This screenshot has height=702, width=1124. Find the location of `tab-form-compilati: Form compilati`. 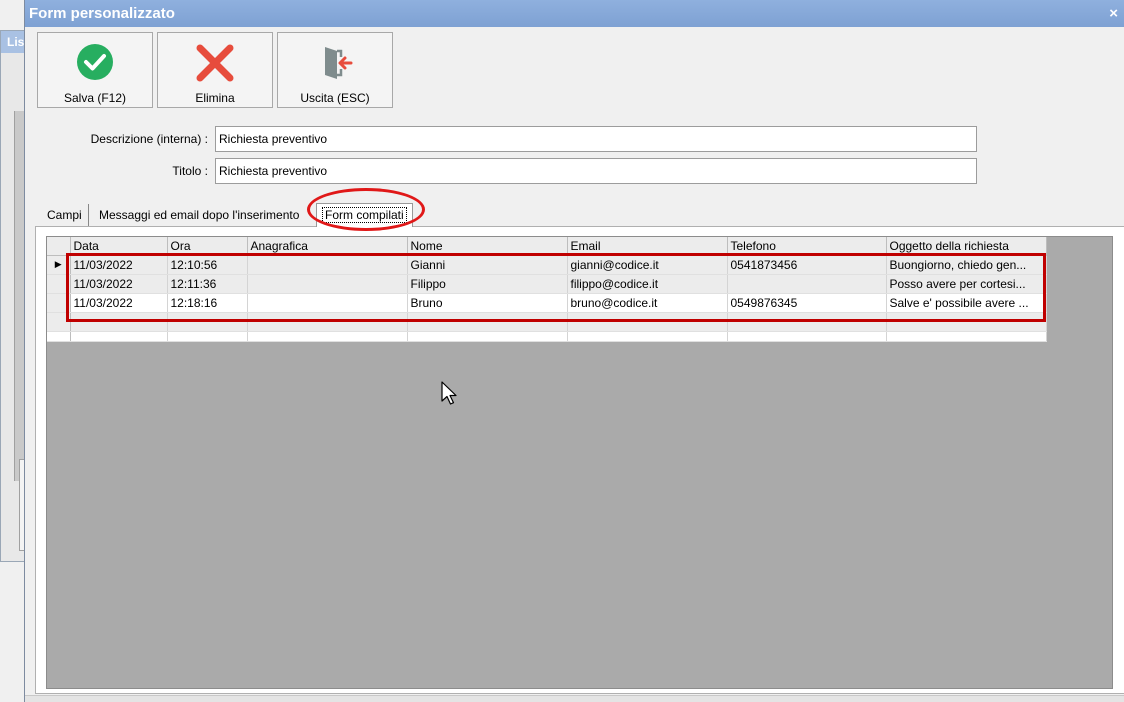

tab-form-compilati: Form compilati is located at coordinates (364, 215).